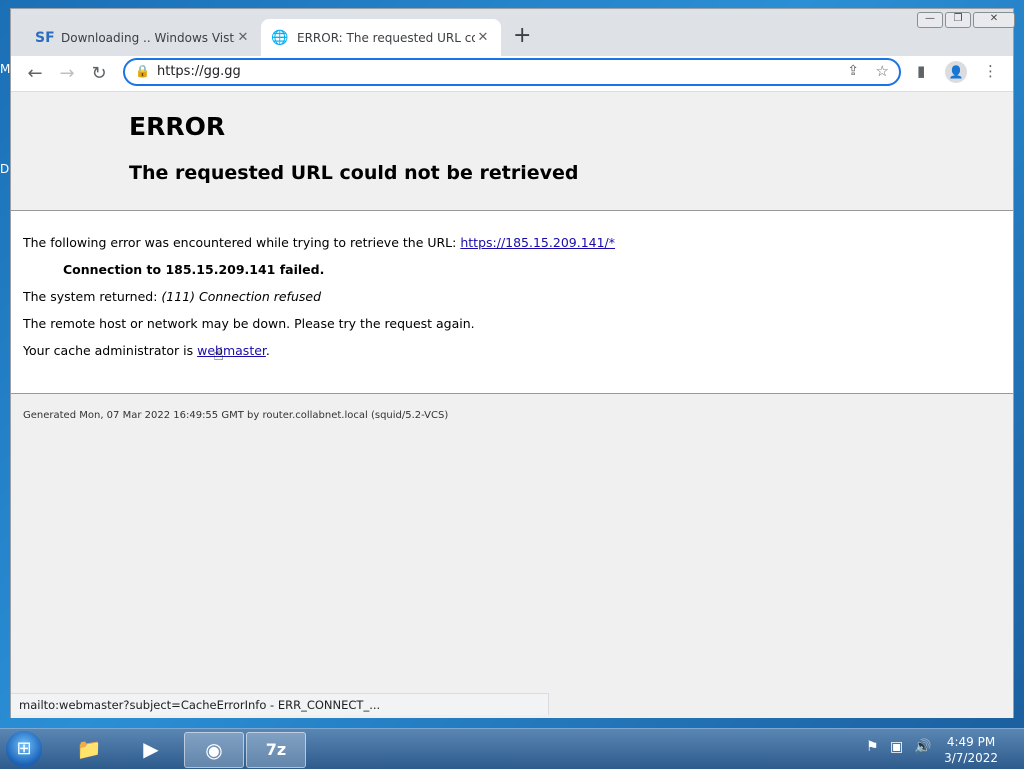 The width and height of the screenshot is (1024, 769). I want to click on cache-admin-line: Your cache administrator is webmaster., so click(146, 350).